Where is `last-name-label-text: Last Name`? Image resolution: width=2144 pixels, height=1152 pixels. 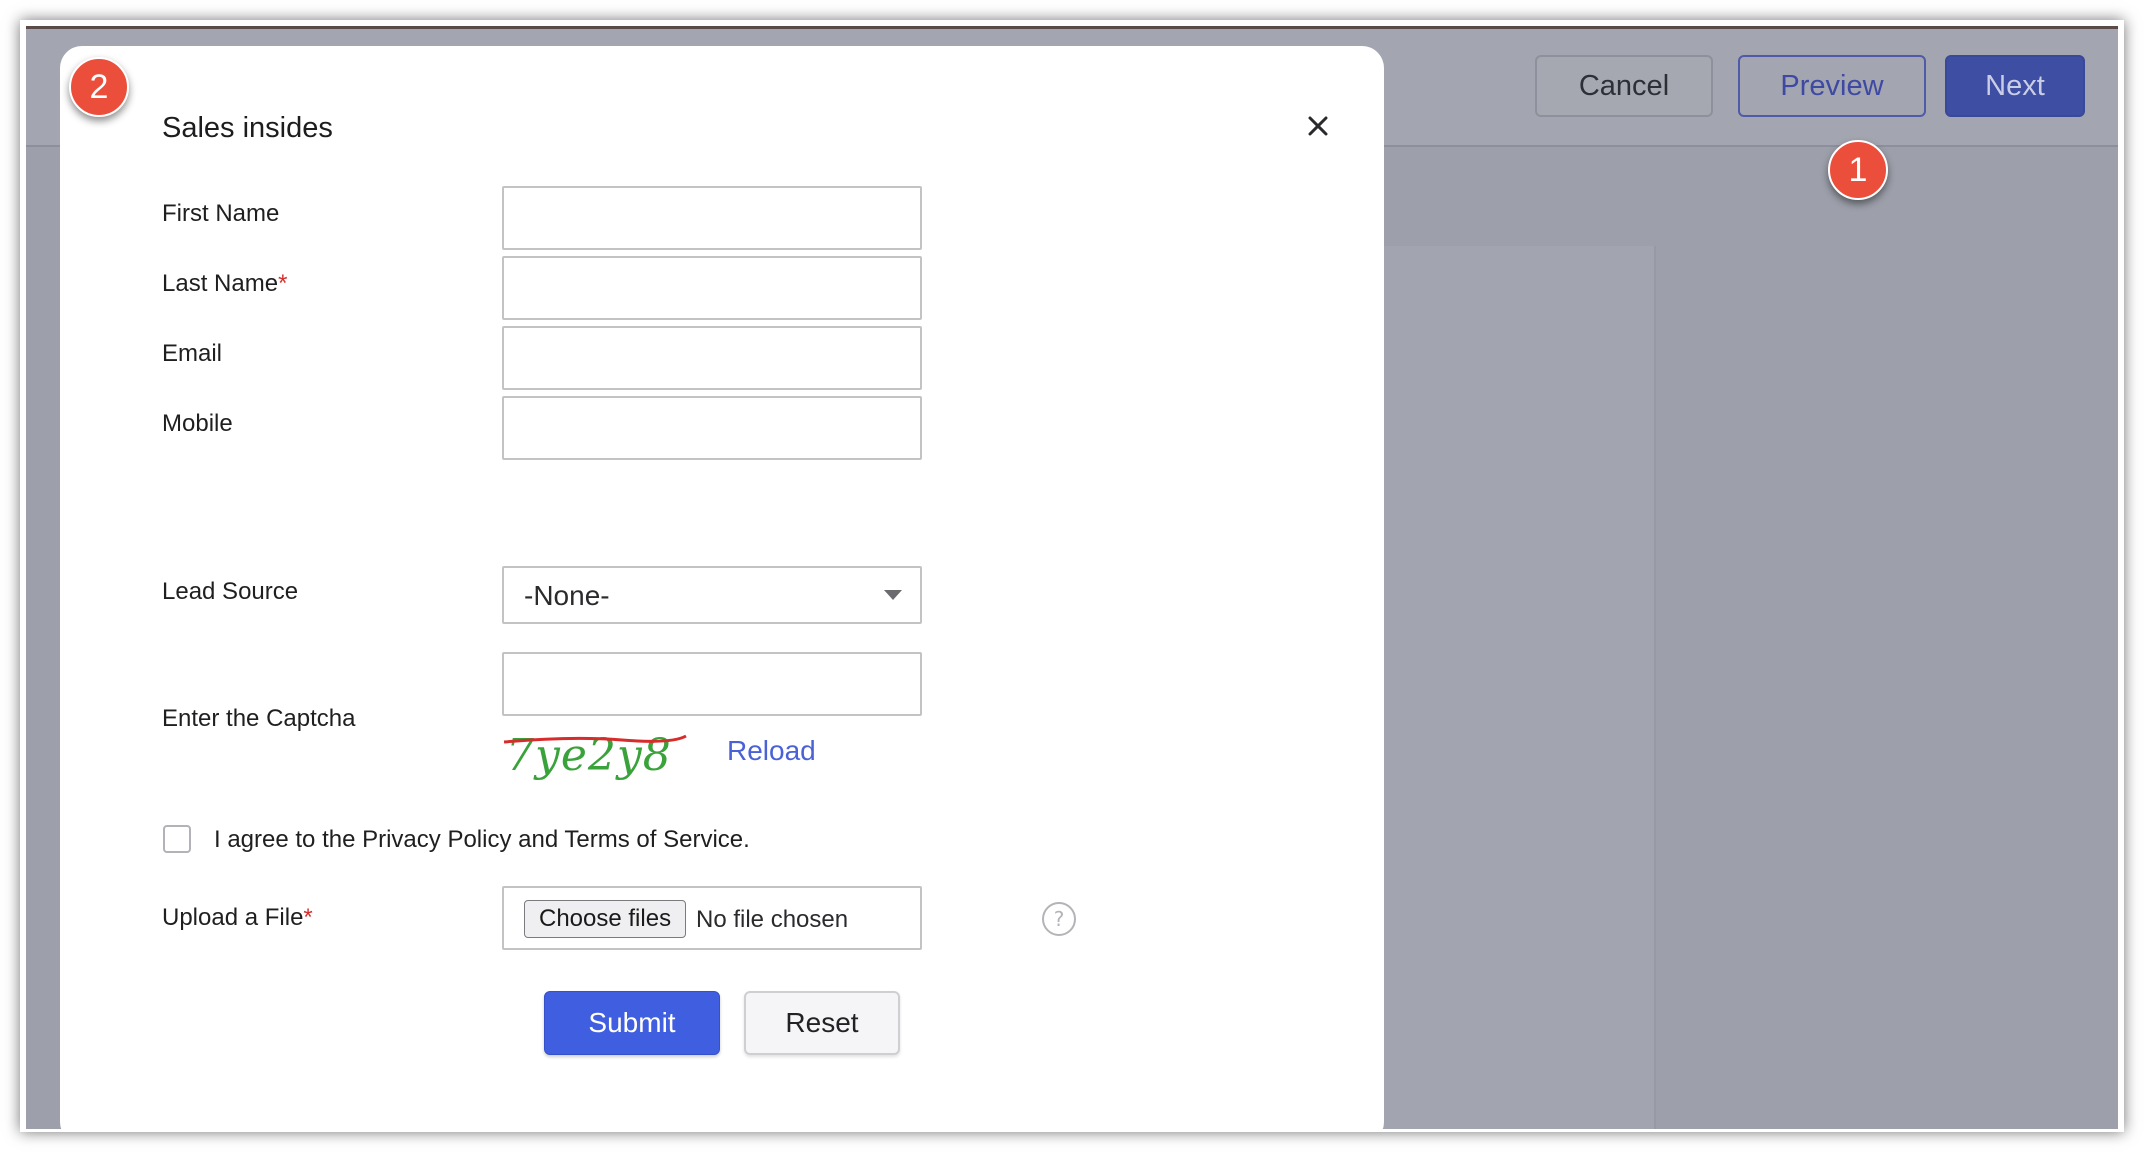
last-name-label-text: Last Name is located at coordinates (220, 283).